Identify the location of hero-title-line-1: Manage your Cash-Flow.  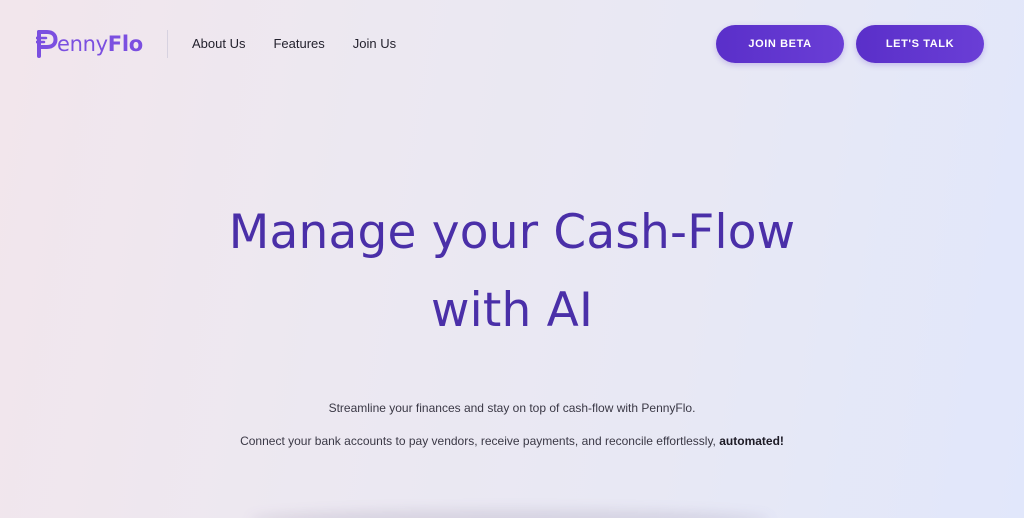
(512, 232).